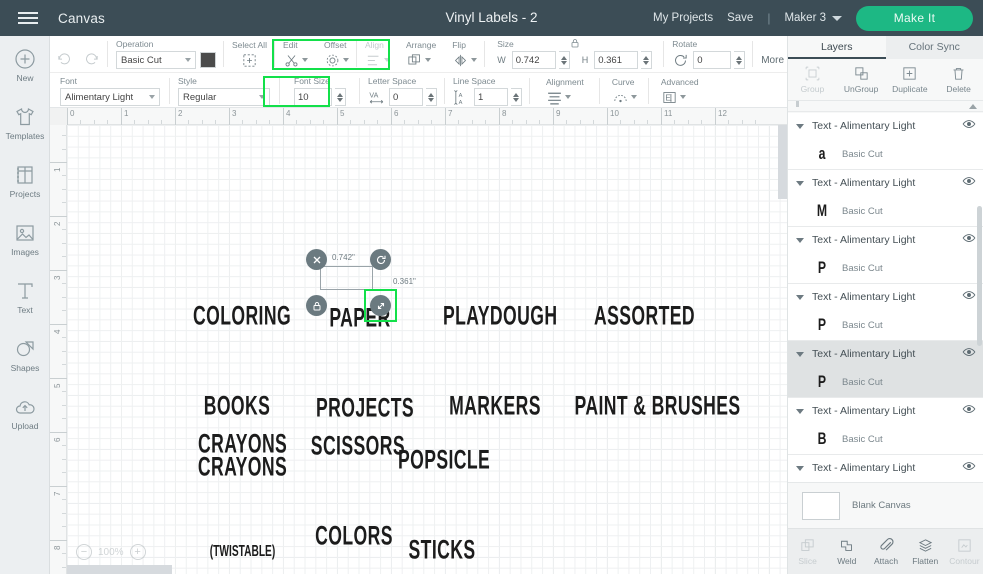 The height and width of the screenshot is (574, 983). Describe the element at coordinates (316, 305) in the screenshot. I see `selection-lock-handle` at that location.